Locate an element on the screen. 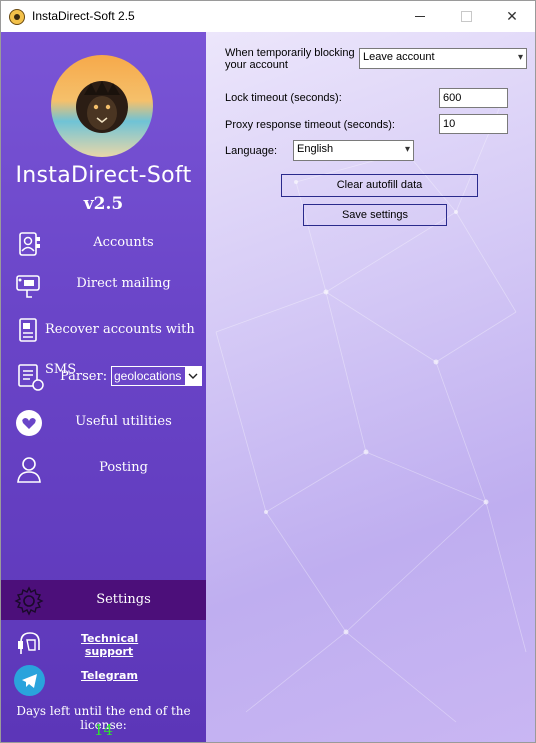 The image size is (536, 743). technical-support-link: Technical support is located at coordinates (109, 645).